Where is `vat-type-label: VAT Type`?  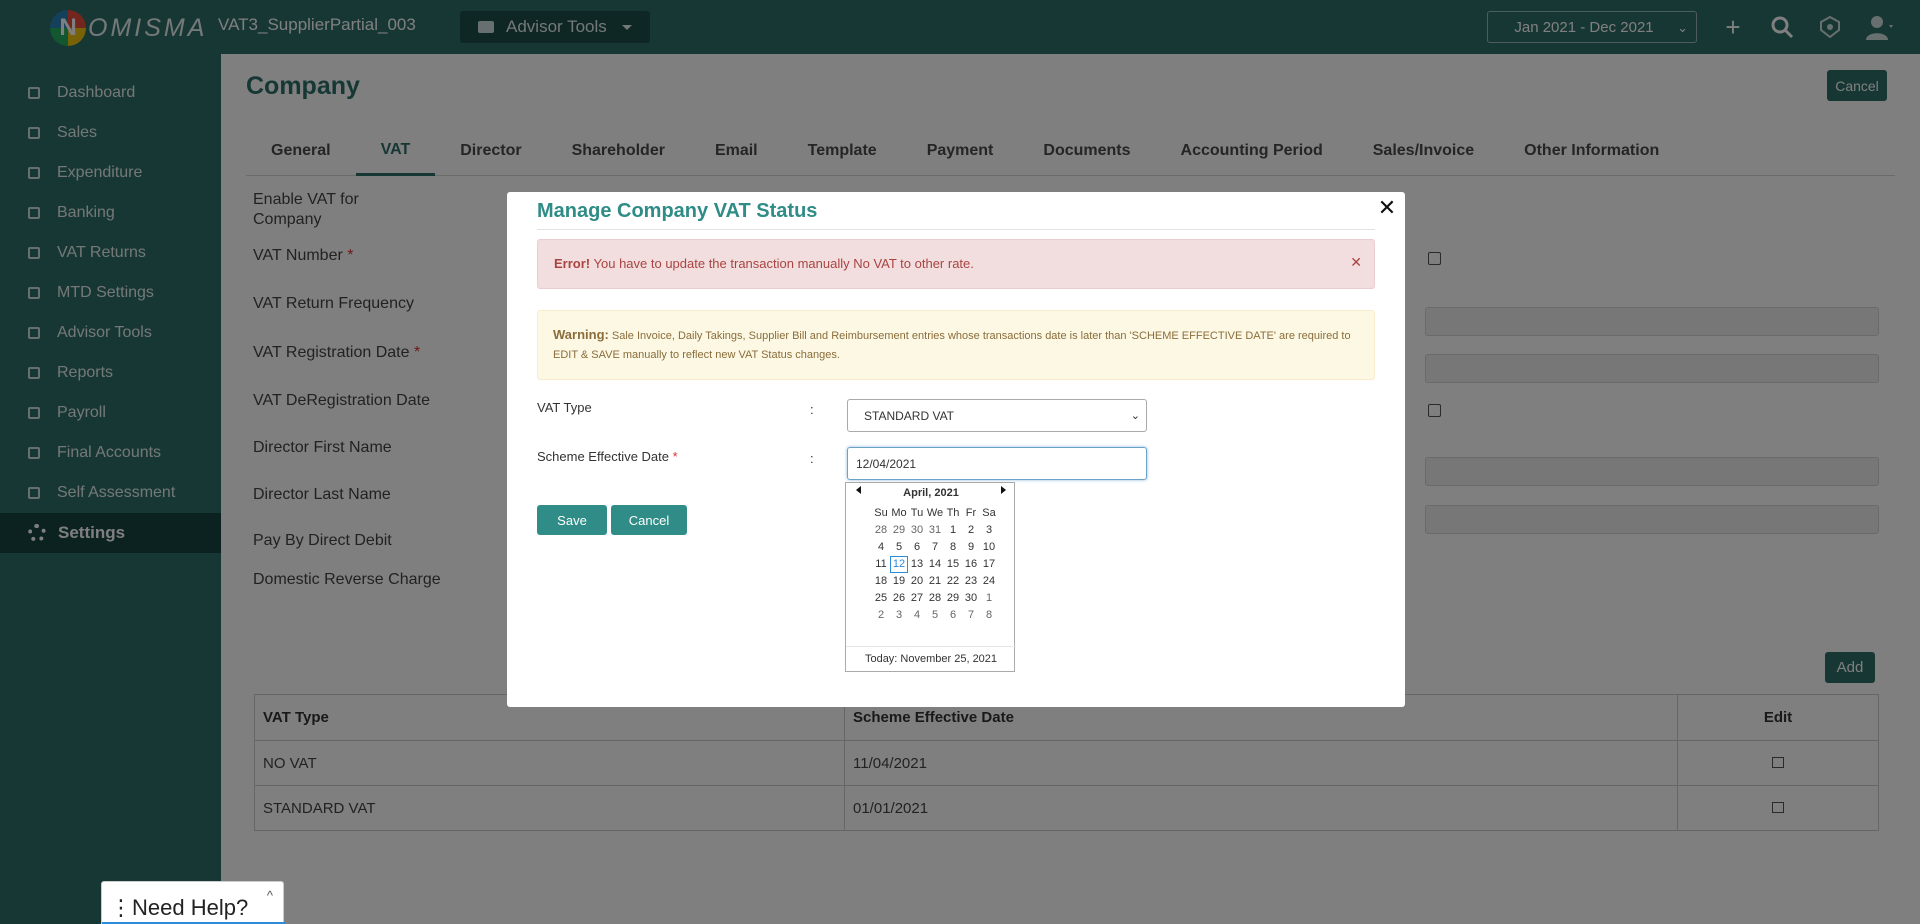 vat-type-label: VAT Type is located at coordinates (564, 407).